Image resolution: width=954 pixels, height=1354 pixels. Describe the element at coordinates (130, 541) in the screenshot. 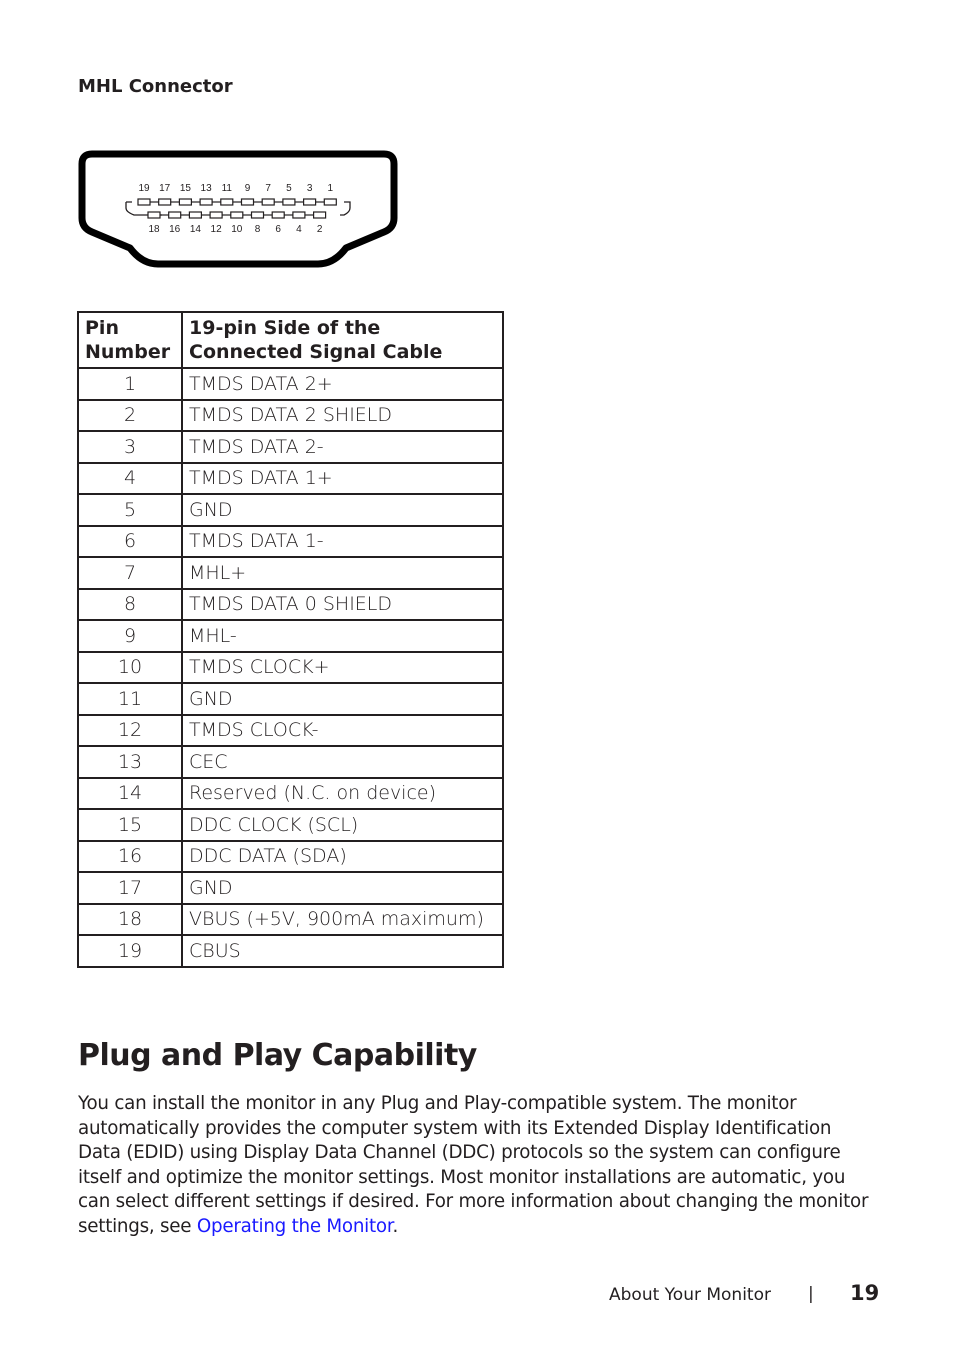

I see `pin-number-cell: 6` at that location.